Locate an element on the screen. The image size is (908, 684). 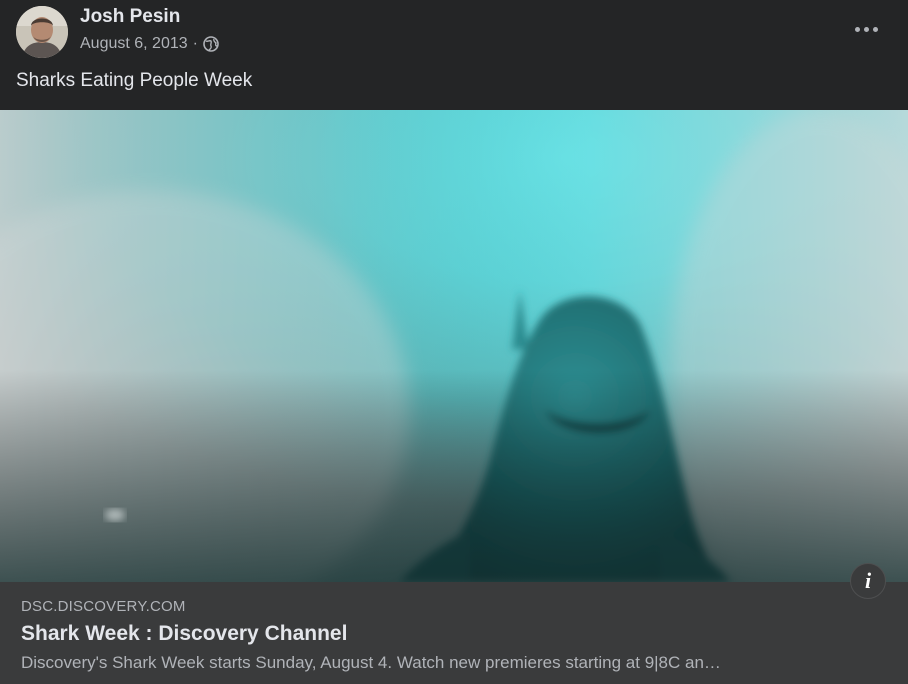
globe-icon is located at coordinates (211, 44).